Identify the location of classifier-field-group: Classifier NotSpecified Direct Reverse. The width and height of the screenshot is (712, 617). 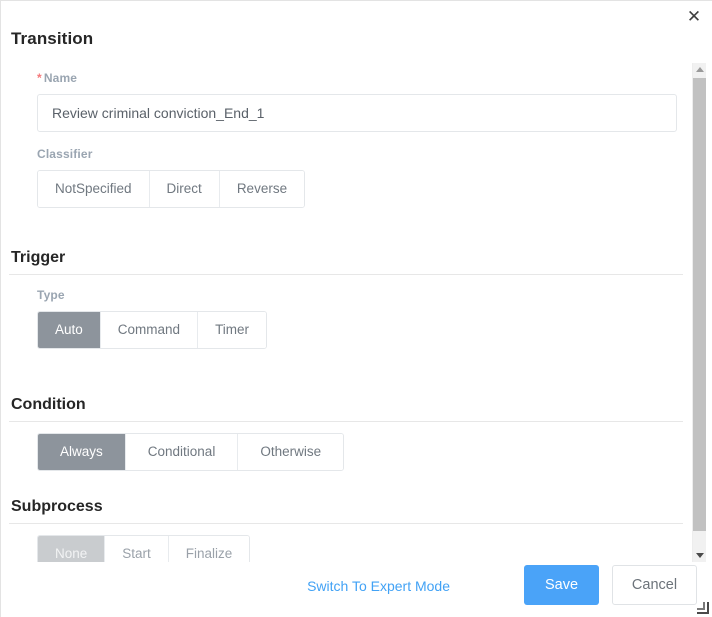
(171, 177).